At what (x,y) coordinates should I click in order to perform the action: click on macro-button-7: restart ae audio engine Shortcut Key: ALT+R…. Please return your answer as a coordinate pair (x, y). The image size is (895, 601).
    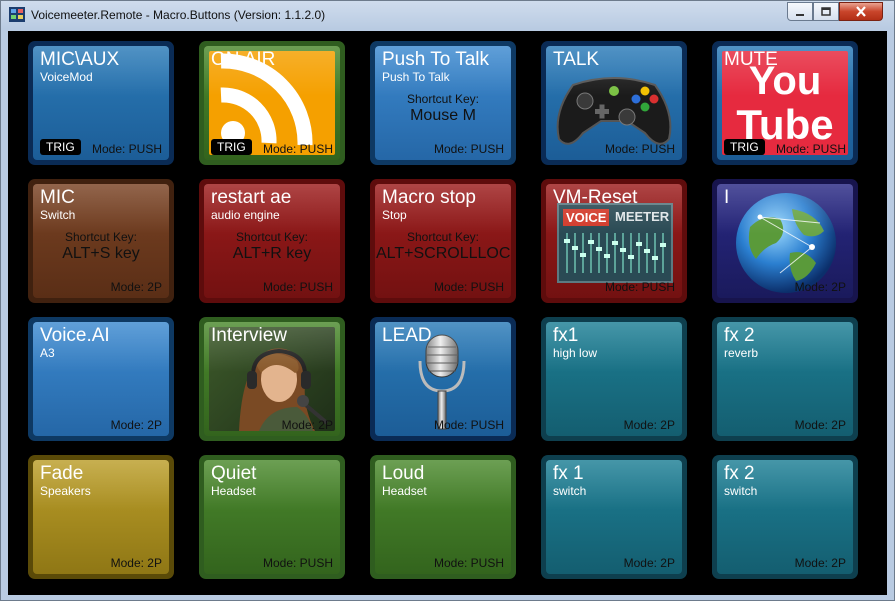
    Looking at the image, I should click on (272, 241).